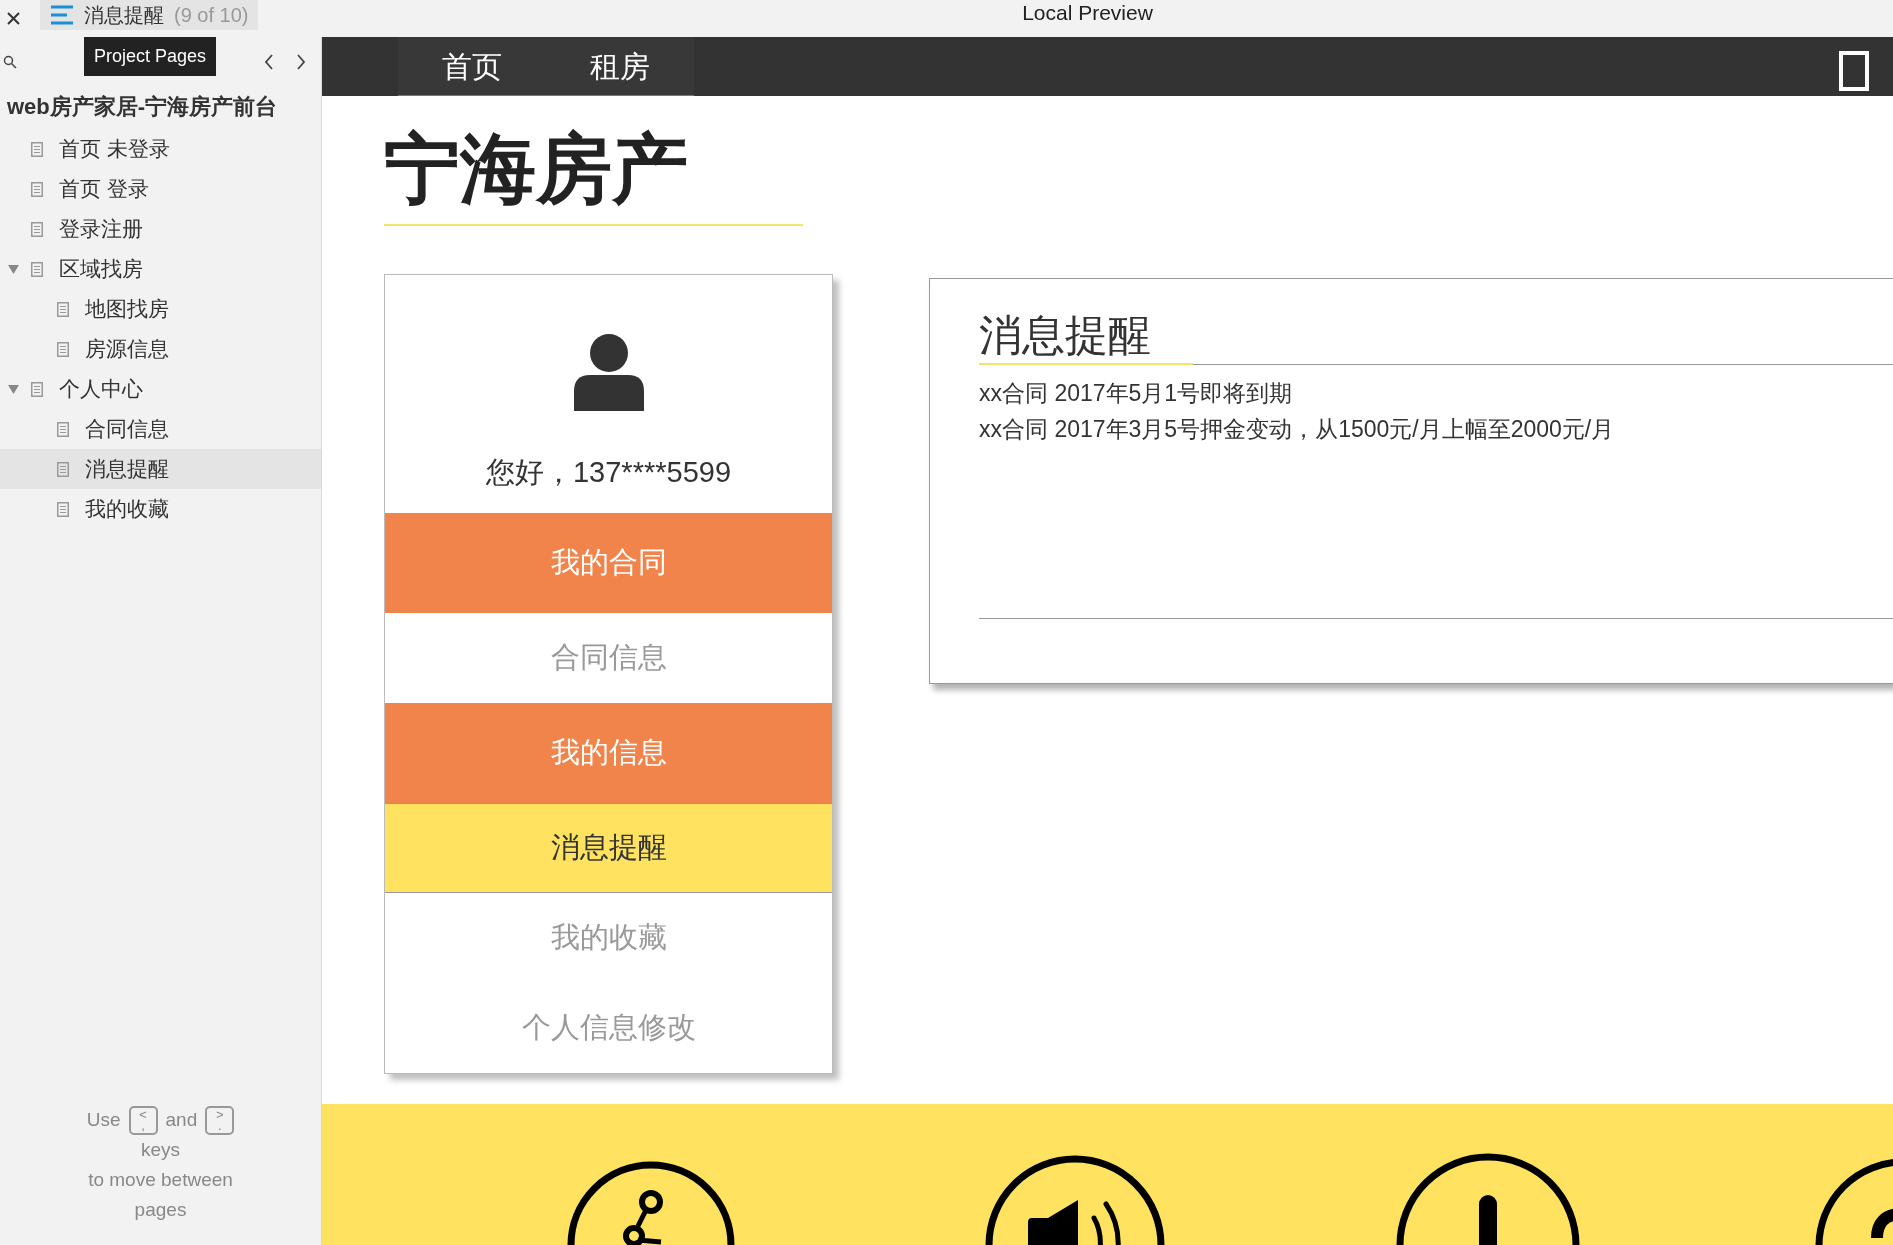 The height and width of the screenshot is (1245, 1893). Describe the element at coordinates (160, 149) in the screenshot. I see `page-item: 首页 未登录` at that location.